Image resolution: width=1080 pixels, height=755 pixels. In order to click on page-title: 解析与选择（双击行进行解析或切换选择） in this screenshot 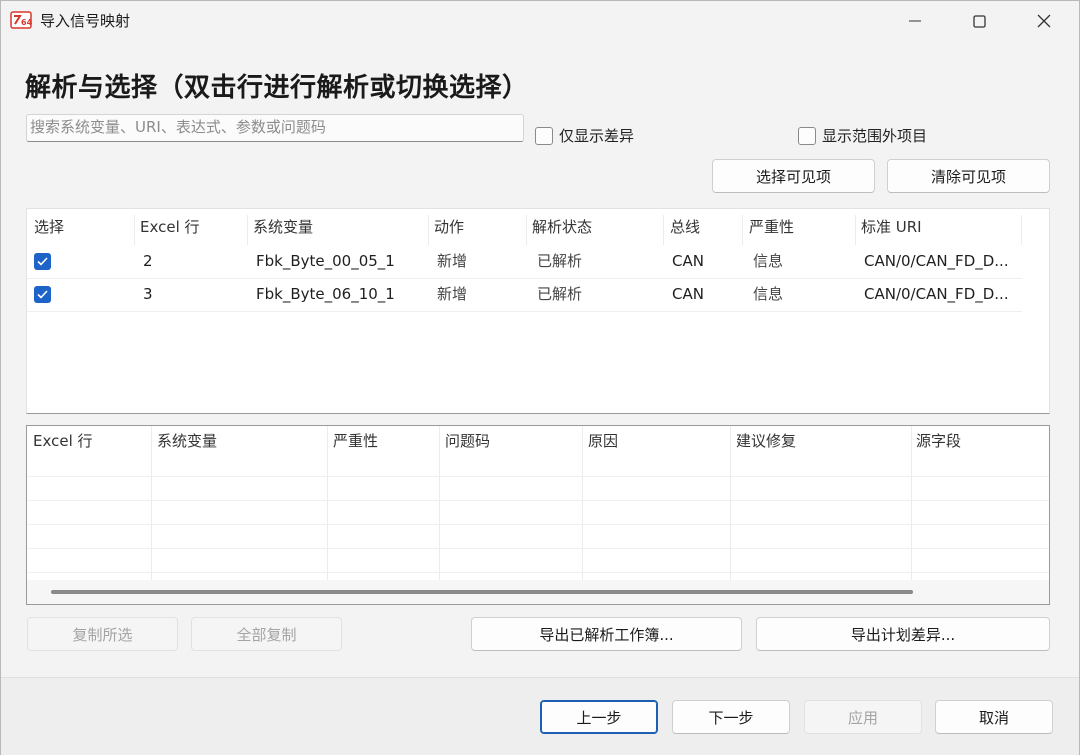, I will do `click(277, 88)`.